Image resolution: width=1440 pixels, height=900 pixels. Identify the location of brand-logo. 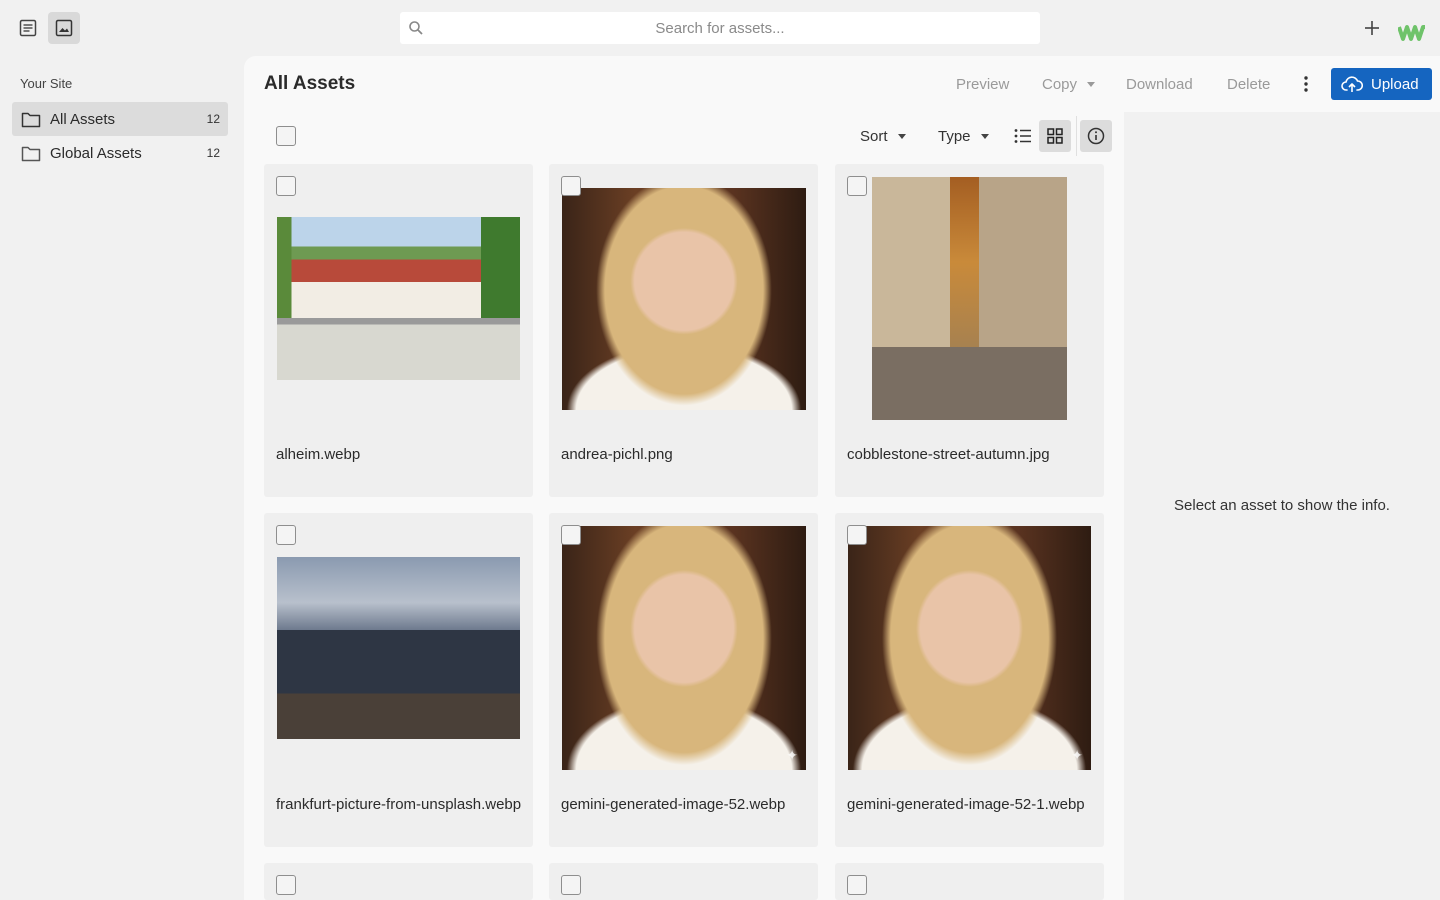
(1412, 33).